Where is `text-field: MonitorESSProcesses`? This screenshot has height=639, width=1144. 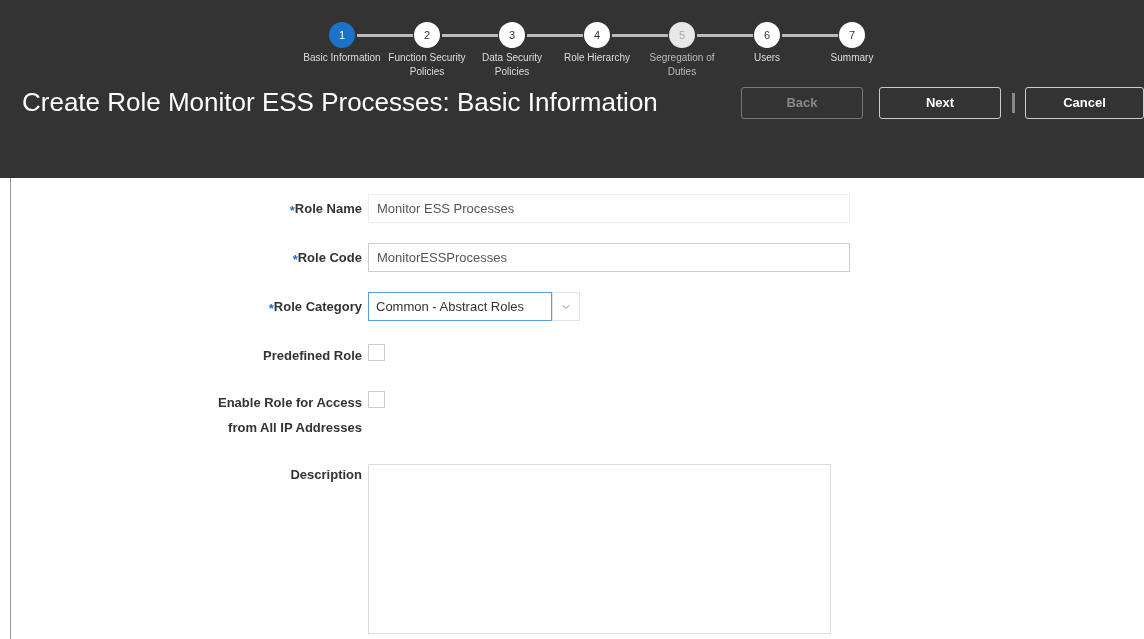 text-field: MonitorESSProcesses is located at coordinates (609, 257).